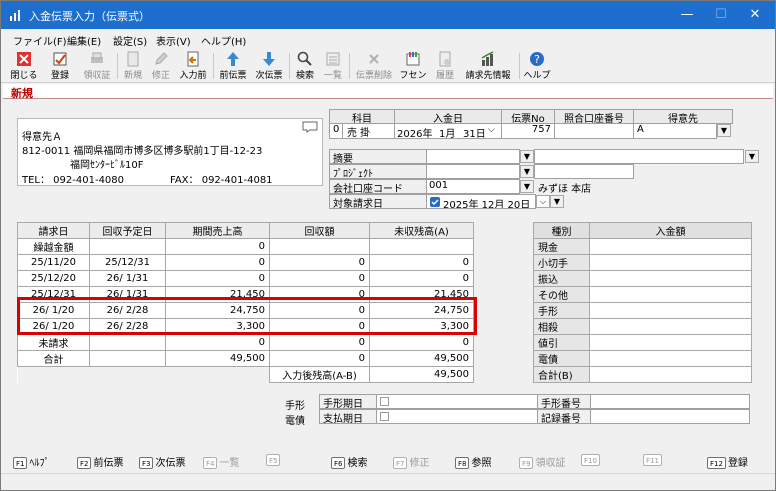 The height and width of the screenshot is (491, 776). Describe the element at coordinates (653, 460) in the screenshot. I see `f11-key: F11` at that location.